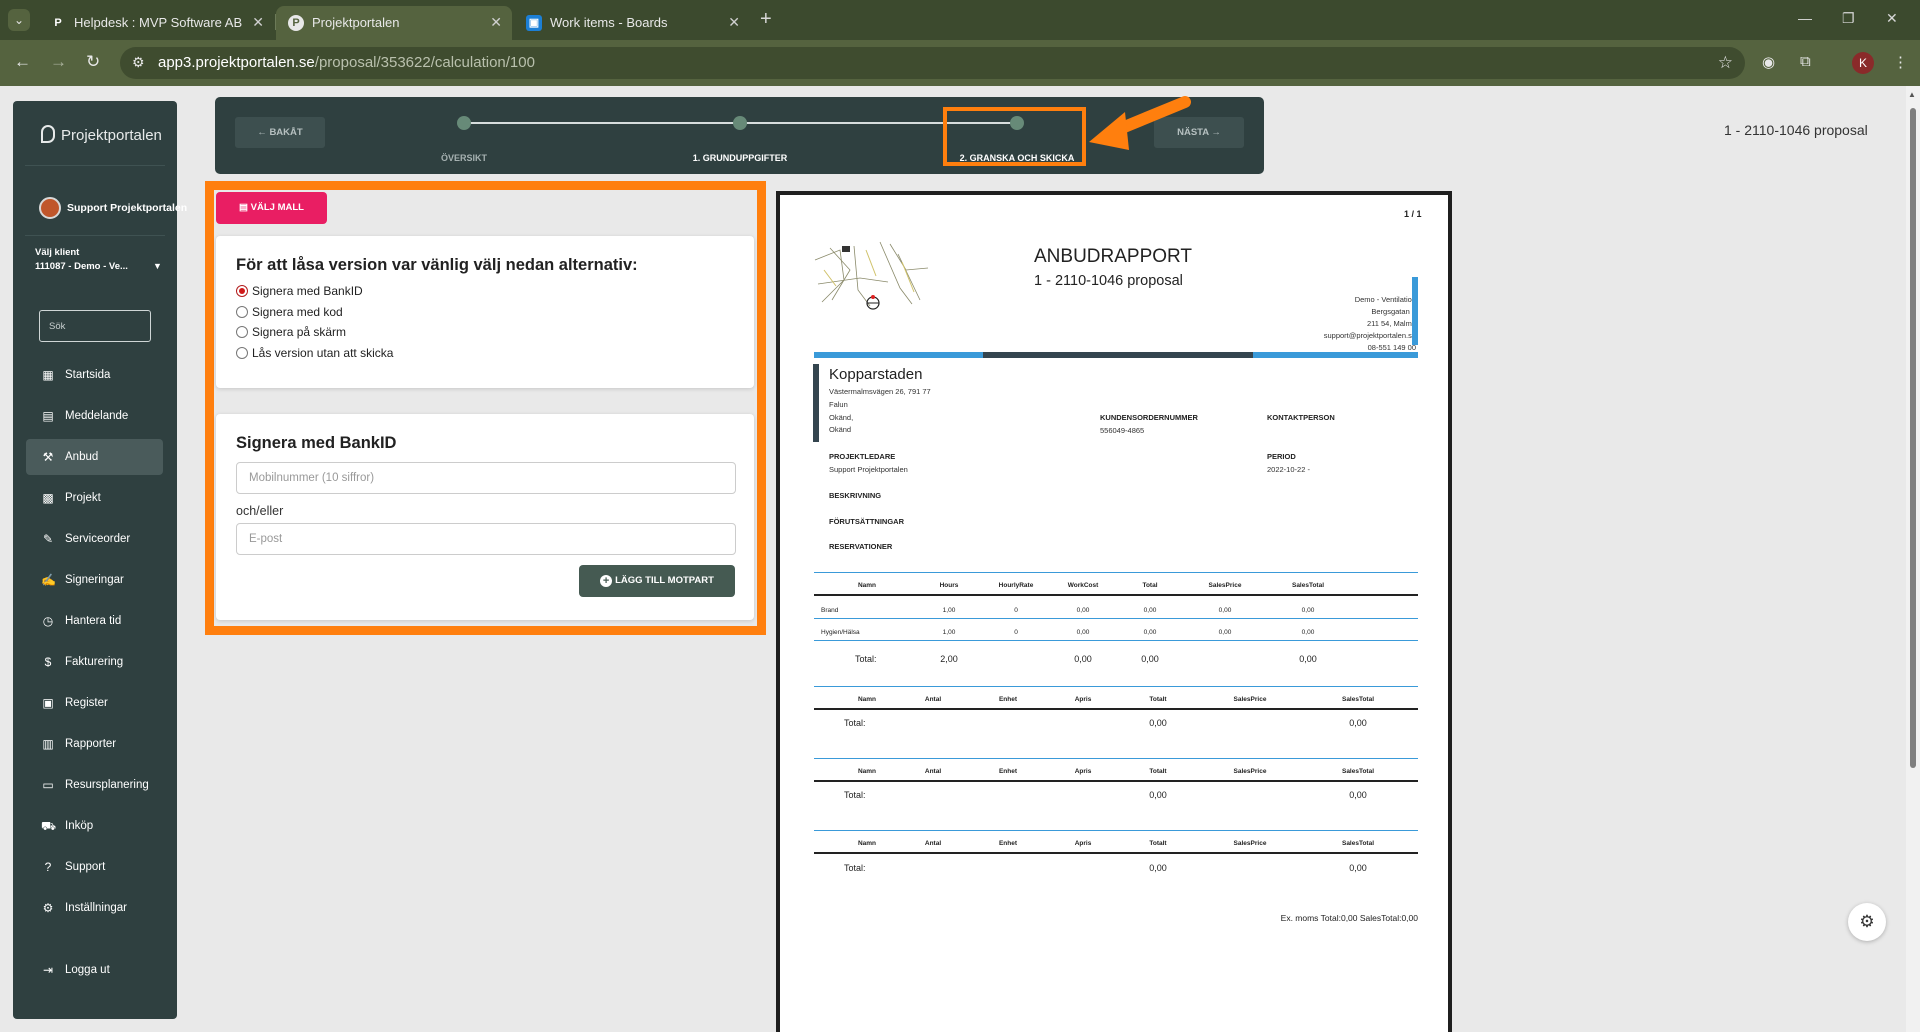  What do you see at coordinates (94, 375) in the screenshot?
I see `sidebar-item-startsida: ▦ Startsida` at bounding box center [94, 375].